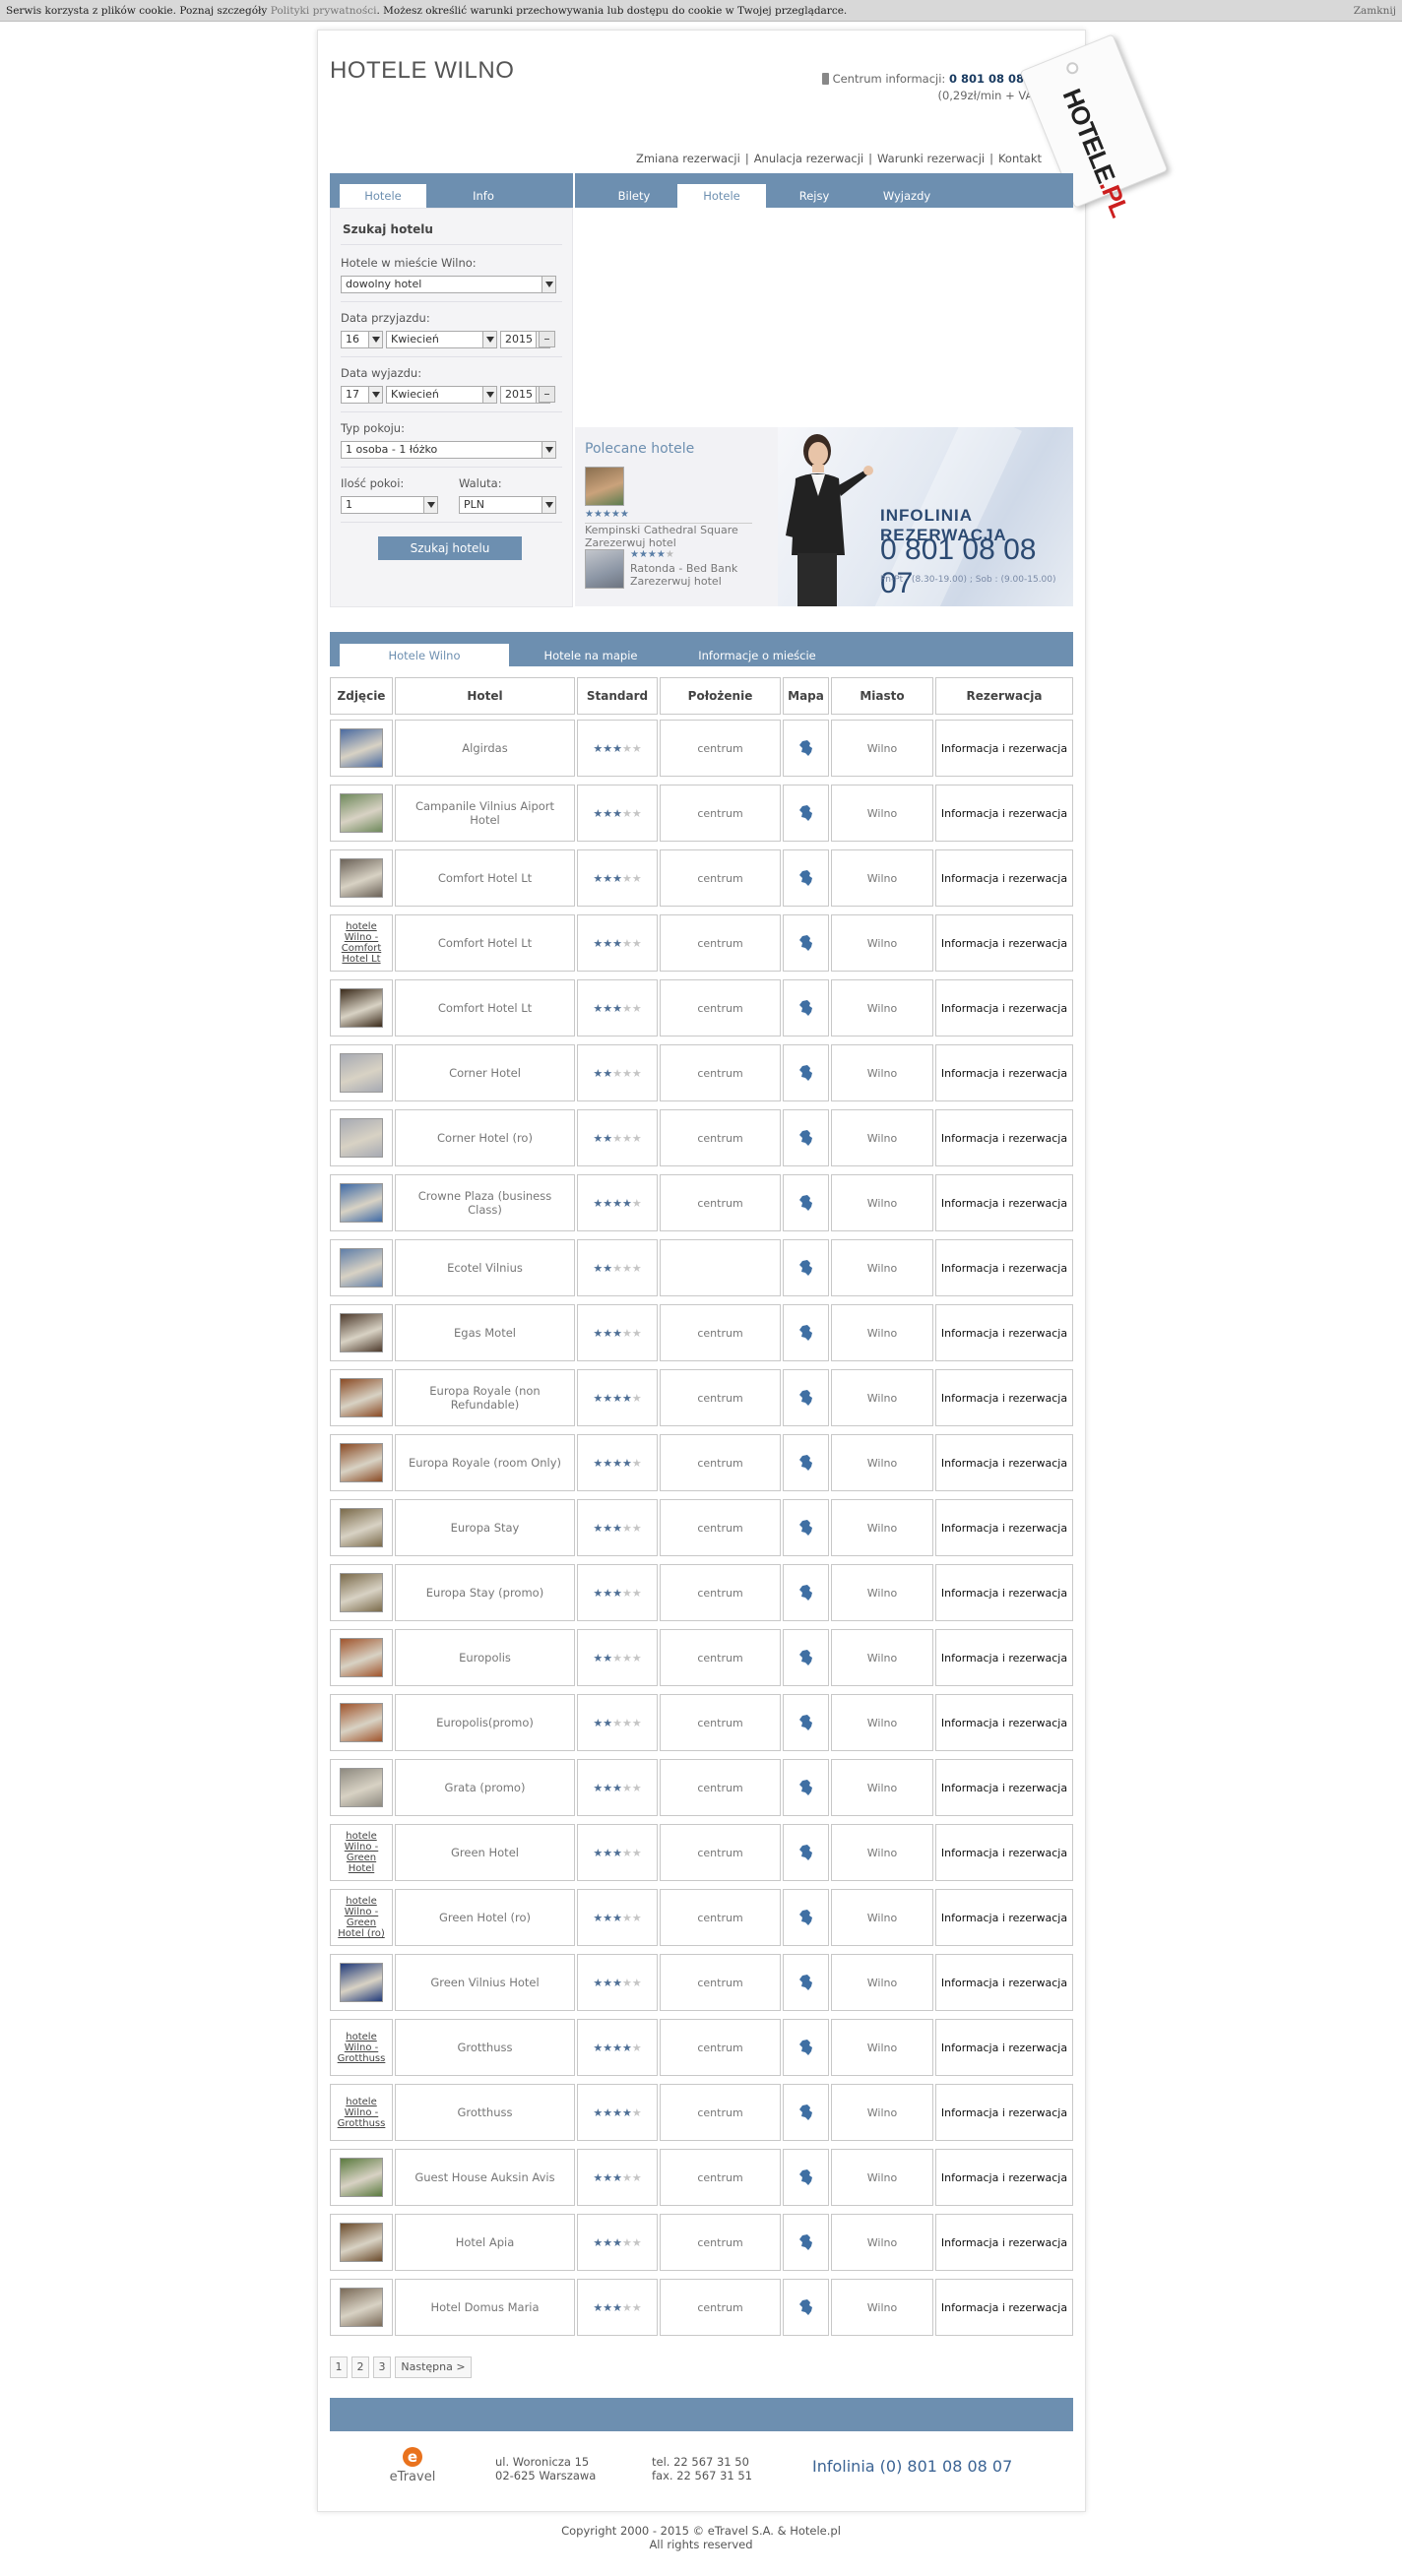  I want to click on hotel-photo-alt: hotele Wilno - Grotthuss, so click(361, 2113).